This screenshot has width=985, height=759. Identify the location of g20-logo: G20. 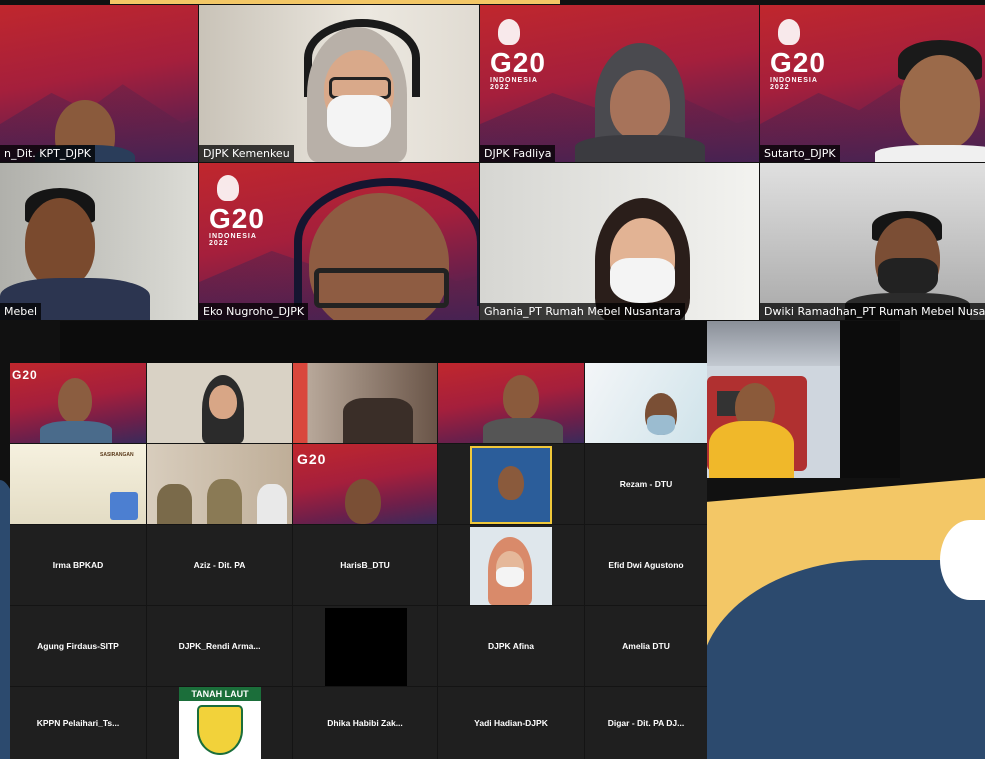
(311, 460).